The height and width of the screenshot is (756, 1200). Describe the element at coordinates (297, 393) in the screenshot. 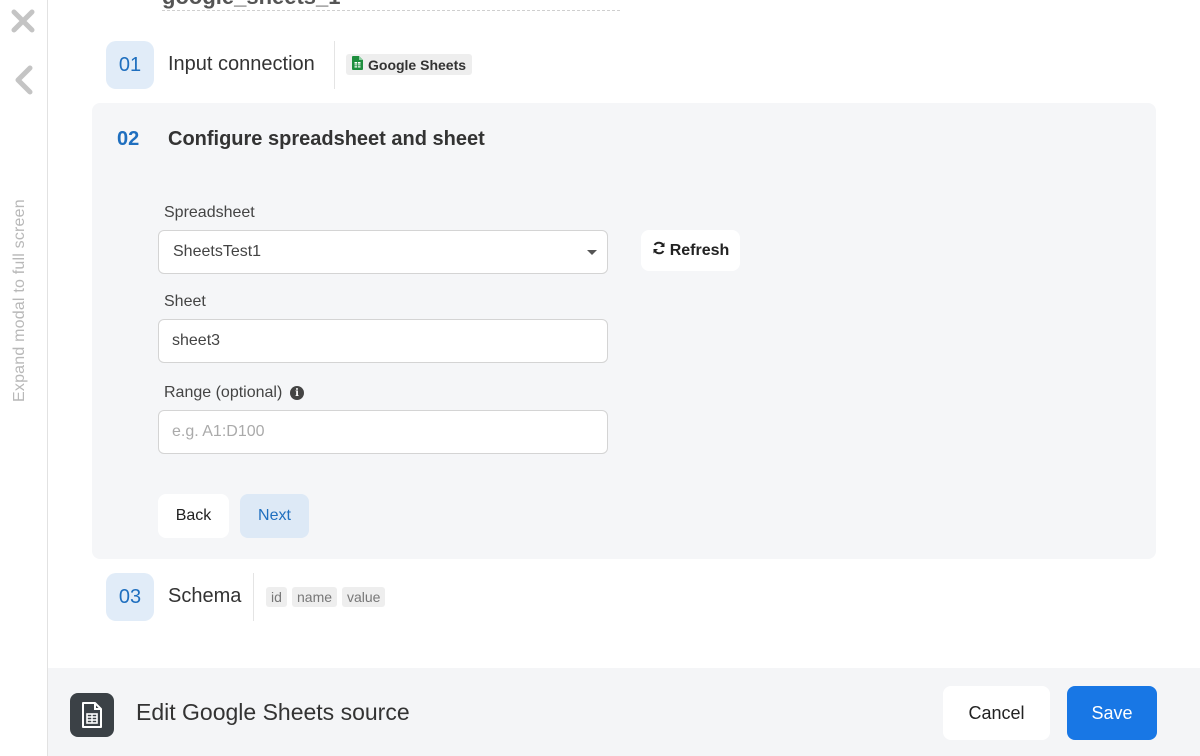

I see `info-icon: i` at that location.